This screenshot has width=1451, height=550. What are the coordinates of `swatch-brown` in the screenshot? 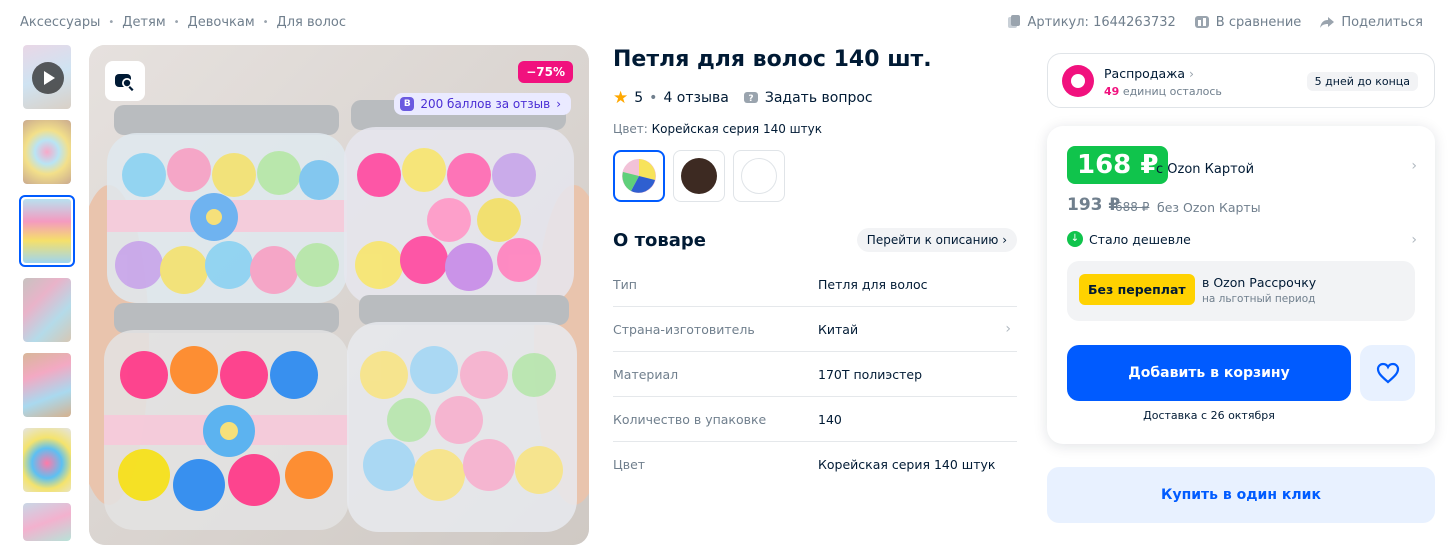 It's located at (699, 176).